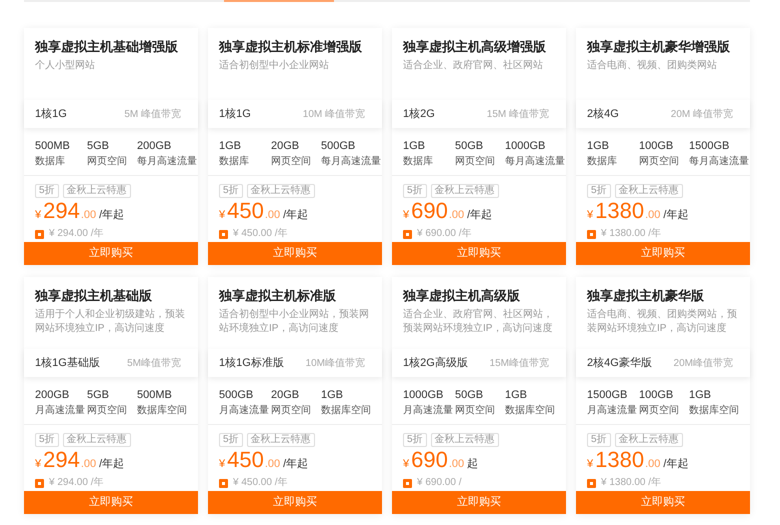 Image resolution: width=780 pixels, height=525 pixels. Describe the element at coordinates (652, 66) in the screenshot. I see `plan-description: 适合电商、视频、团购类网站` at that location.